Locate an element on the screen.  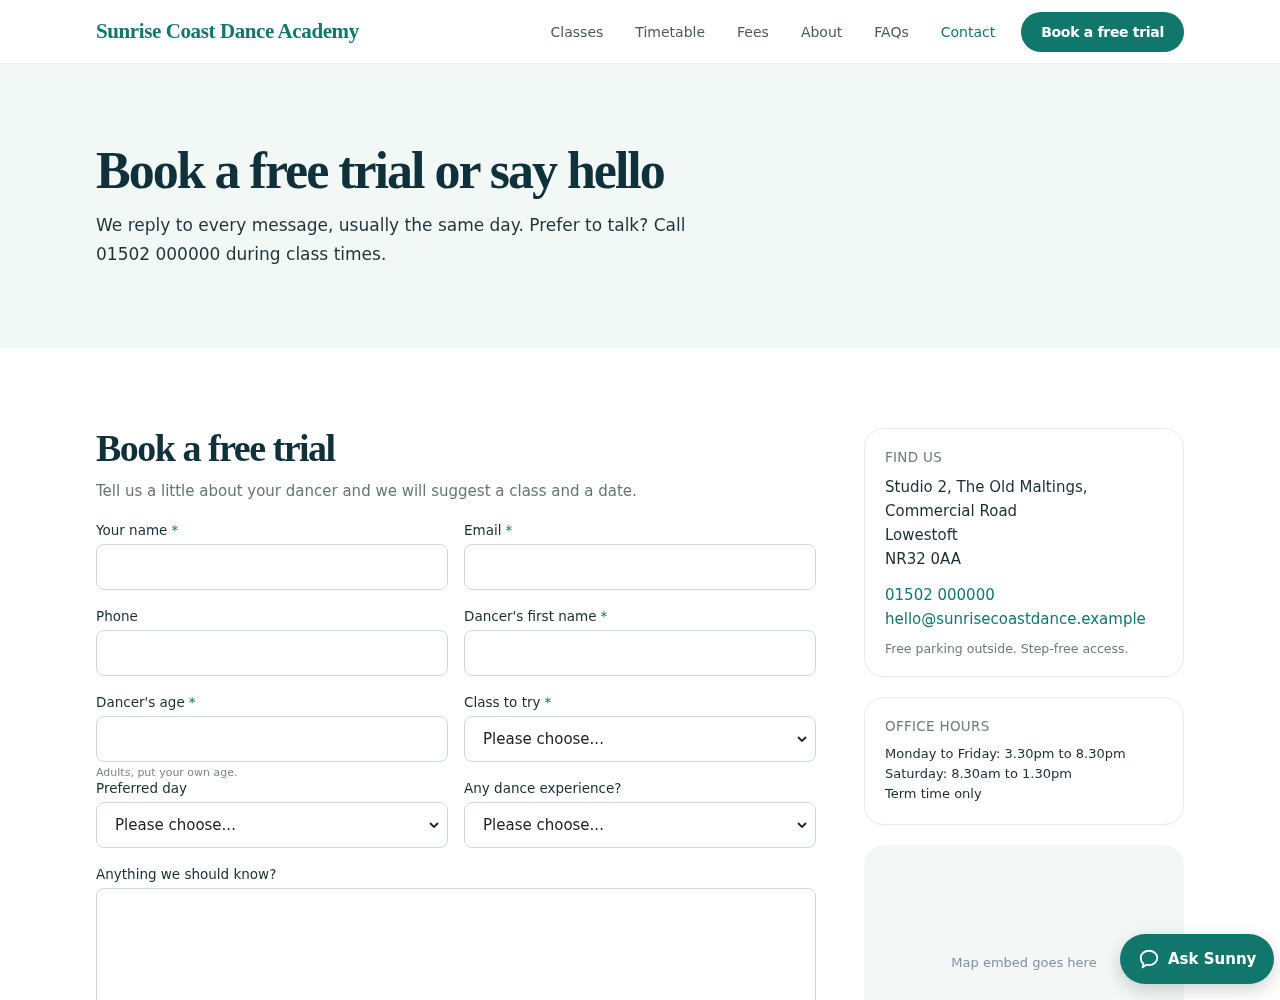
chat-bubble-icon is located at coordinates (1149, 959).